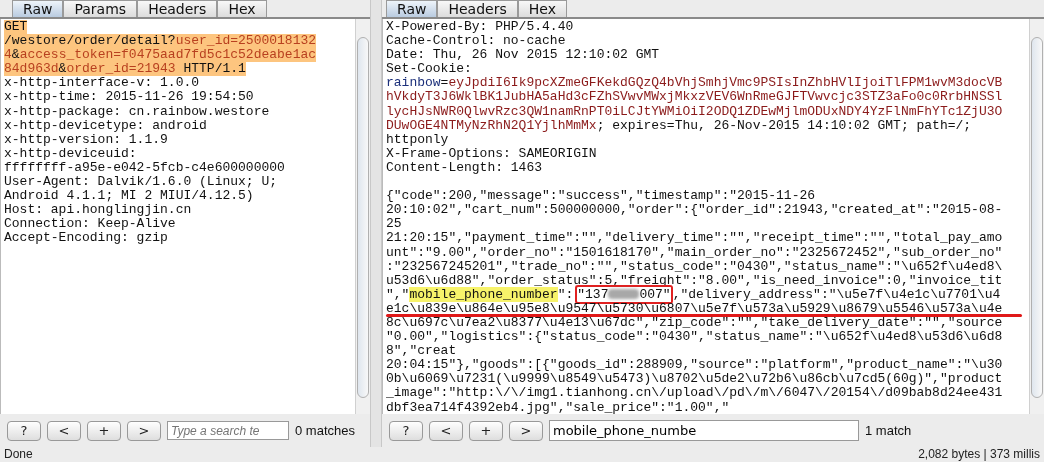  I want to click on code-line: rainbow=eyJpdiI6Ik9pcXZmeGFKekdGQzQ4bVhjSmhjVmc9PSIsInZhbHVlIjoiTlFPM1wvM3docVB, so click(694, 83).